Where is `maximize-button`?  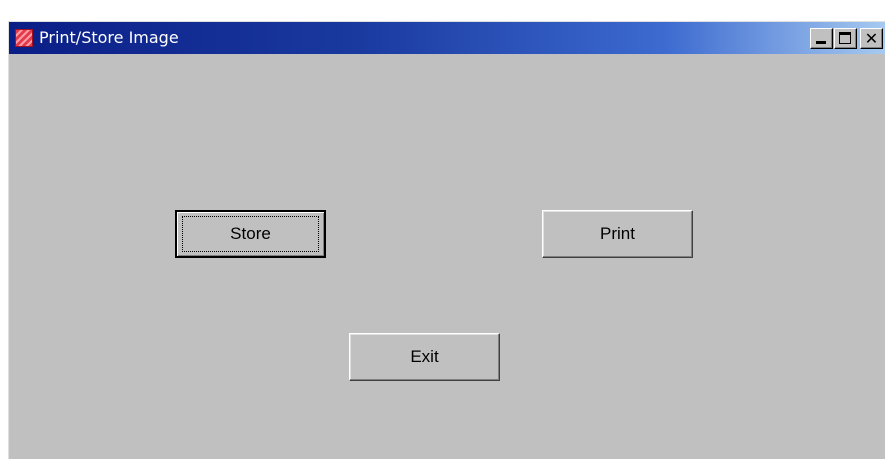 maximize-button is located at coordinates (845, 38).